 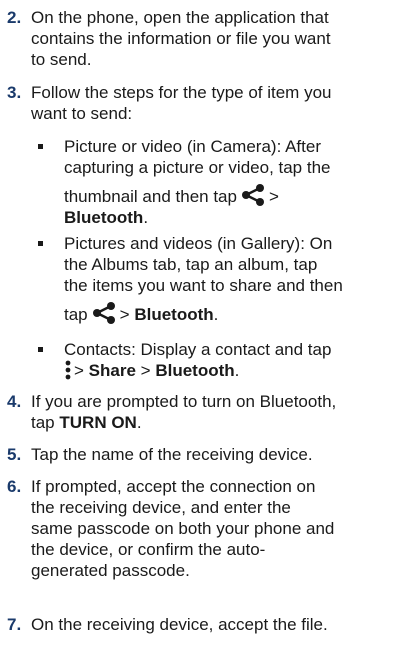 What do you see at coordinates (173, 486) in the screenshot?
I see `step-line: If prompted, accept the connection on` at bounding box center [173, 486].